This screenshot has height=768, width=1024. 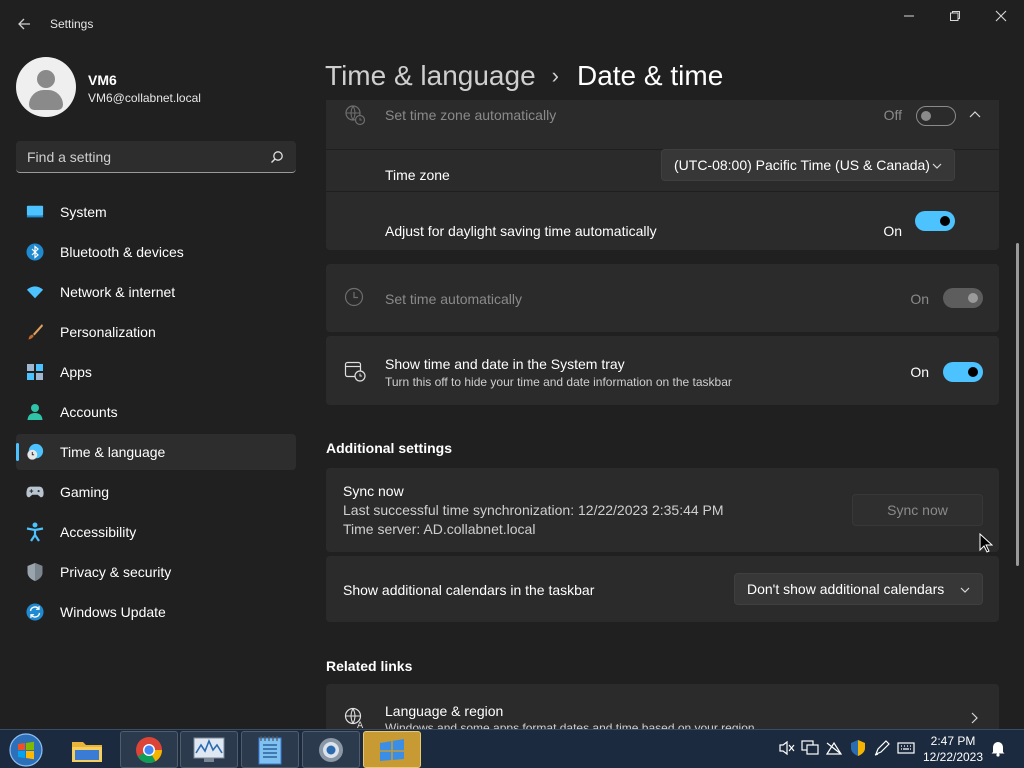 I want to click on update-icon, so click(x=35, y=612).